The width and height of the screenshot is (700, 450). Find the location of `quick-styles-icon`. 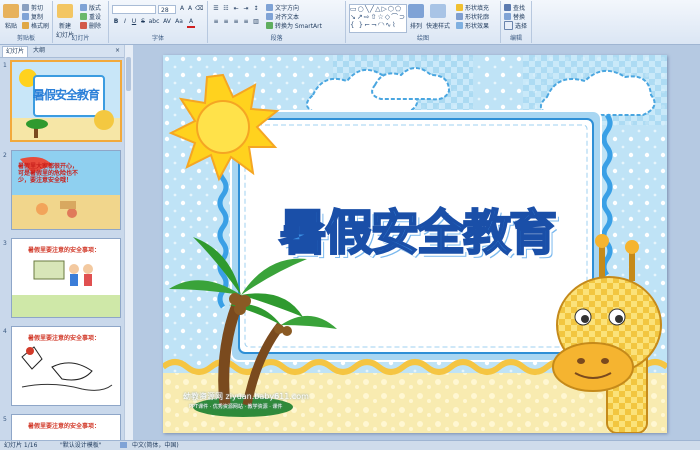

quick-styles-icon is located at coordinates (438, 11).